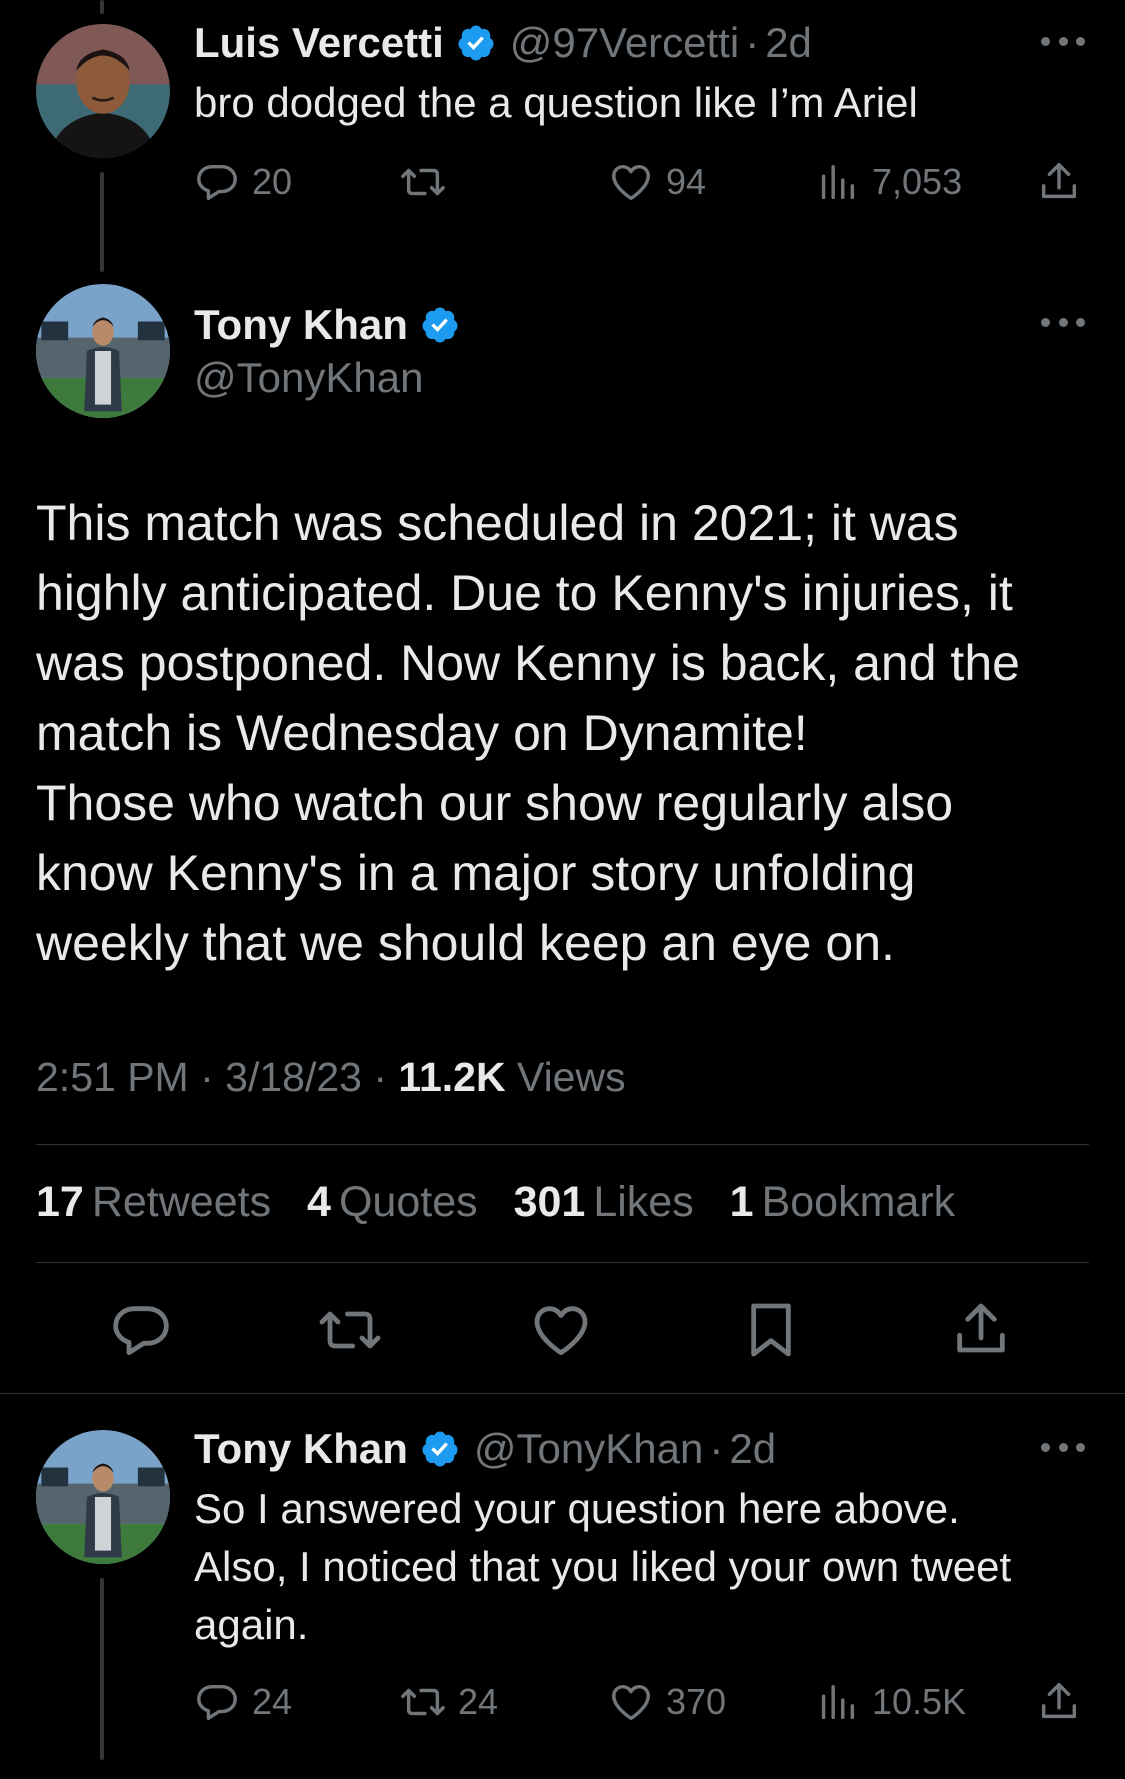 The height and width of the screenshot is (1779, 1125). Describe the element at coordinates (422, 733) in the screenshot. I see `text-line: match is Wednesday on Dynamite!` at that location.